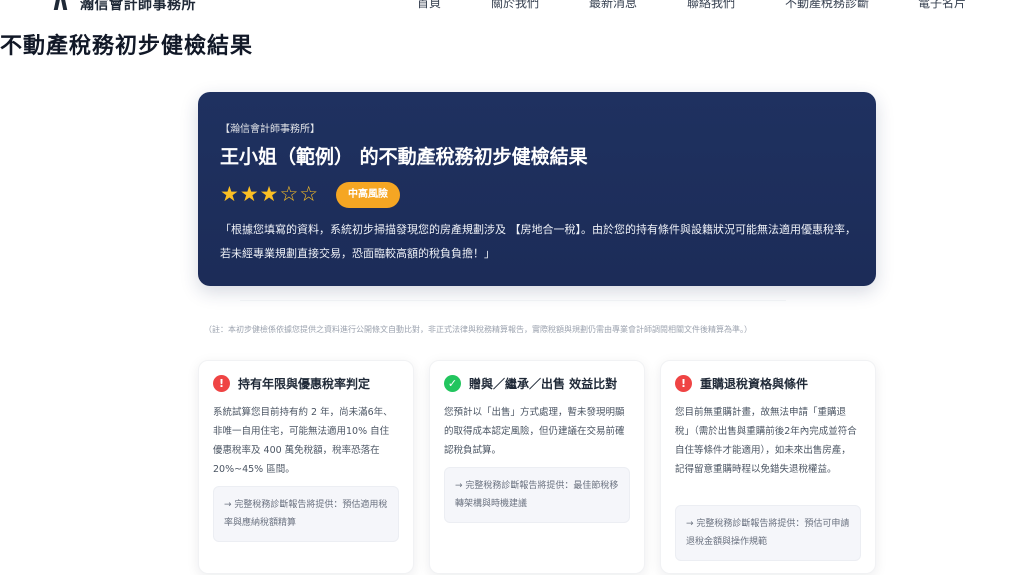  What do you see at coordinates (368, 195) in the screenshot?
I see `risk-level-badge: 中高風險` at bounding box center [368, 195].